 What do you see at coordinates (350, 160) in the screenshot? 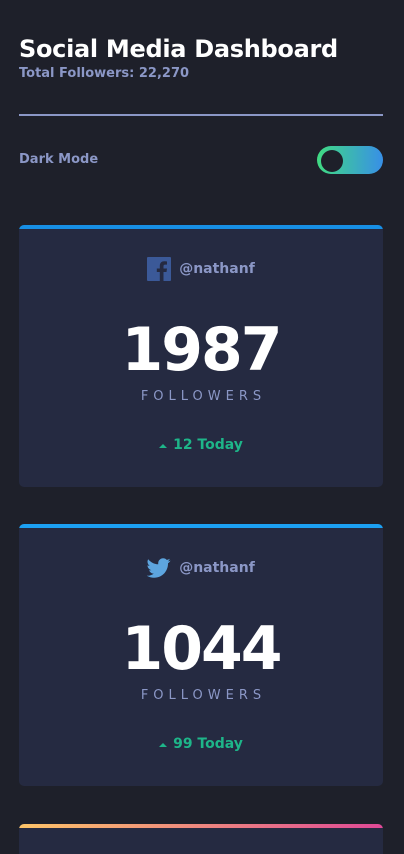
I see `dark-mode-toggle` at bounding box center [350, 160].